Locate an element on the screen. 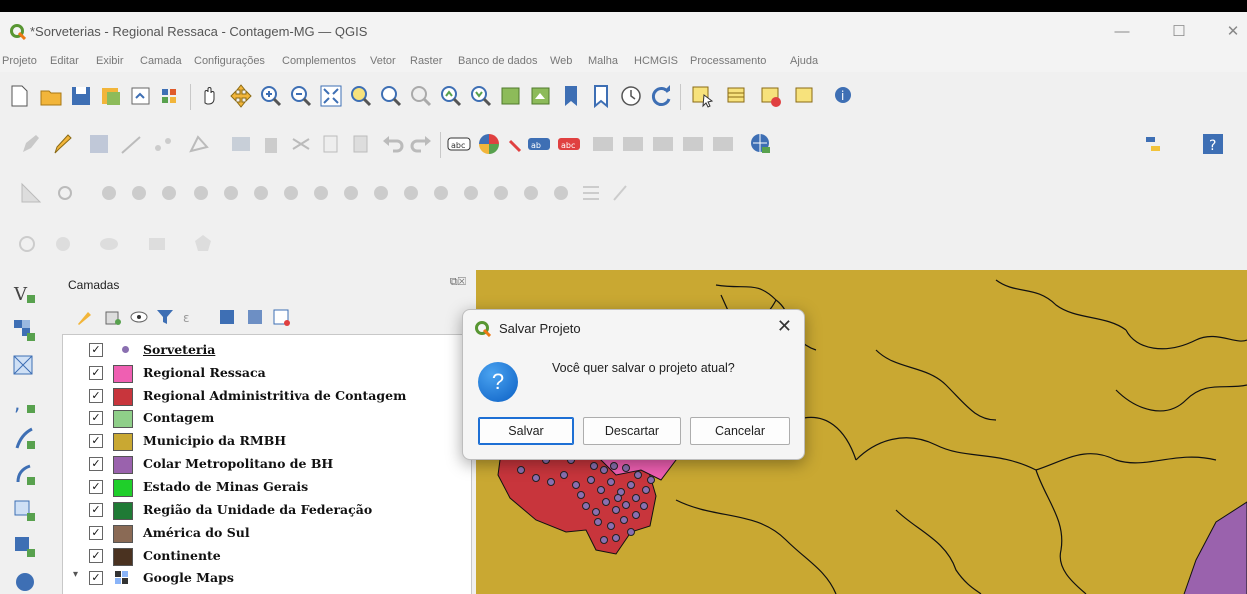  zoom-full-icon is located at coordinates (331, 96).